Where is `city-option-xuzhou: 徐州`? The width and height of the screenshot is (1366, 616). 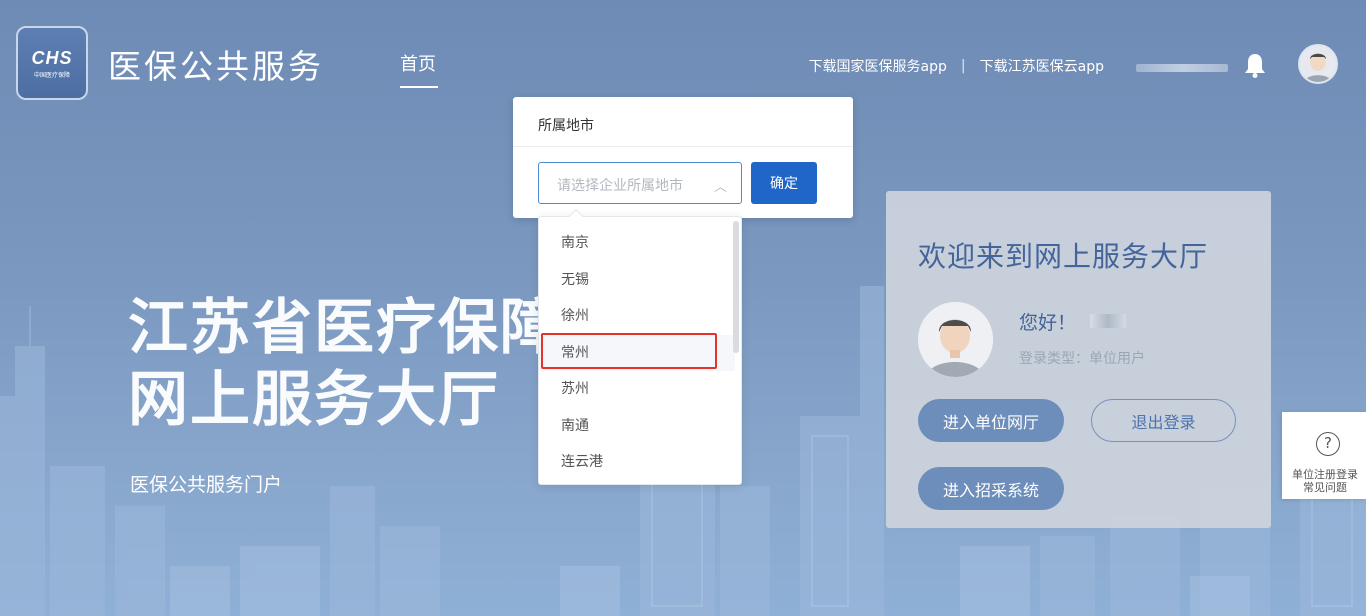 city-option-xuzhou: 徐州 is located at coordinates (637, 316).